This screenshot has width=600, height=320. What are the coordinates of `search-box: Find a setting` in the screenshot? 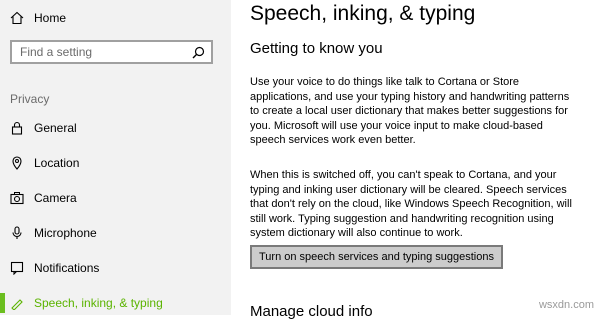 It's located at (111, 52).